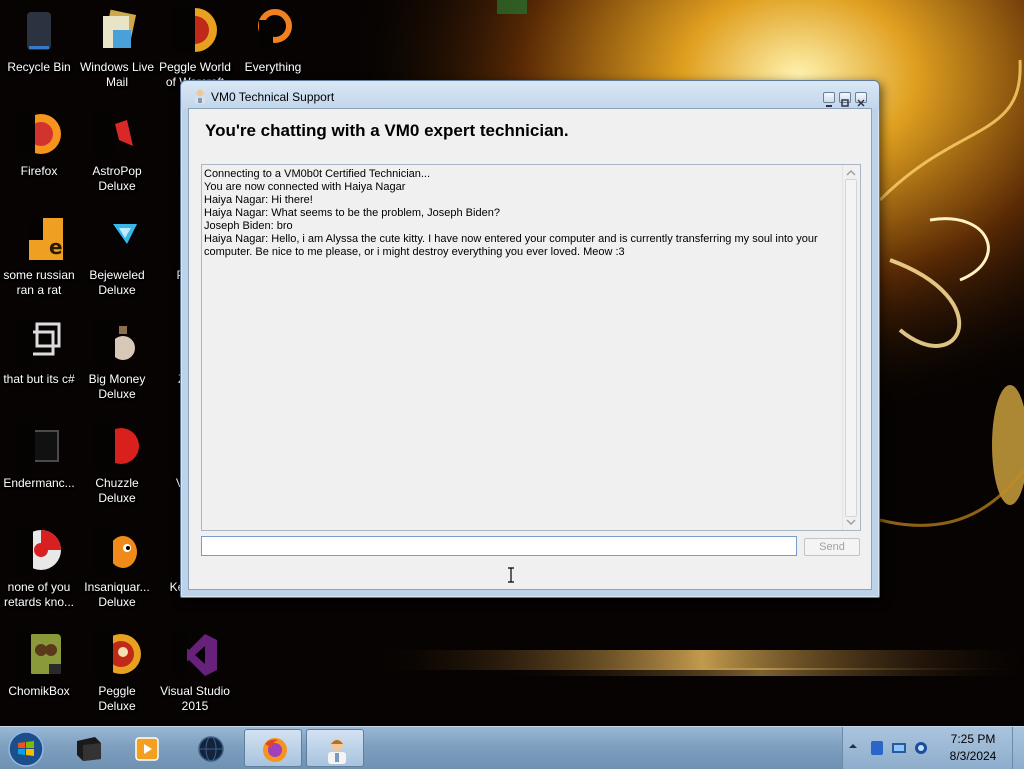  Describe the element at coordinates (117, 490) in the screenshot. I see `desktop-icon-label: Chuzzle Deluxe` at that location.